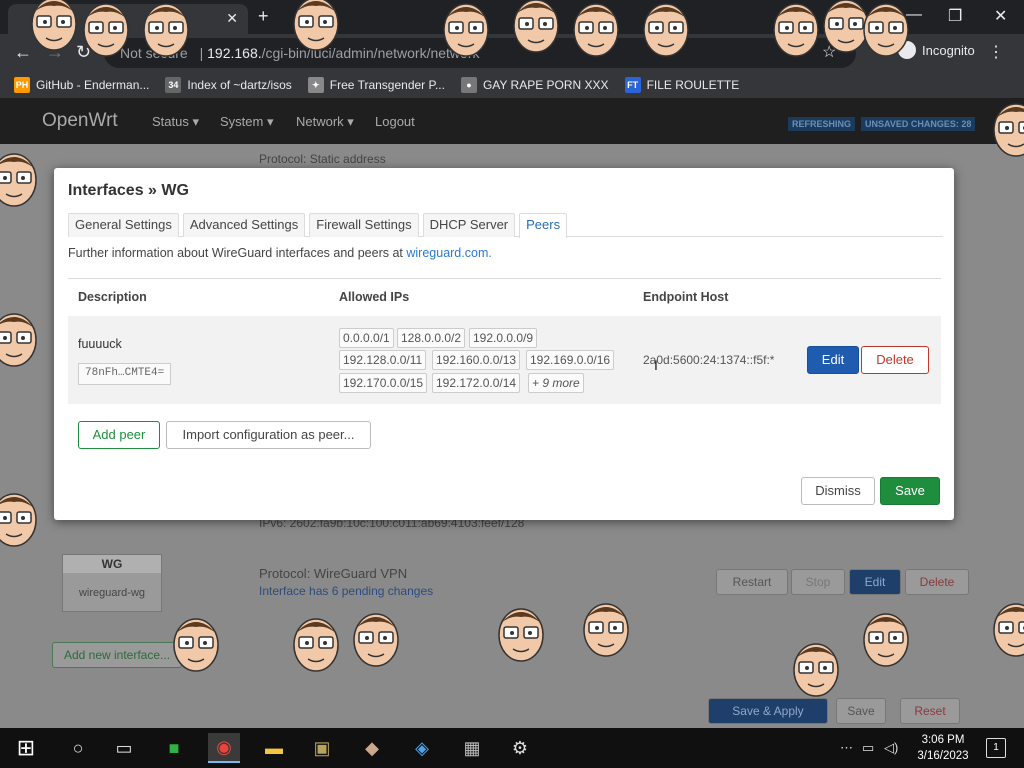  Describe the element at coordinates (686, 297) in the screenshot. I see `column-endpoint-host: Endpoint Host` at that location.